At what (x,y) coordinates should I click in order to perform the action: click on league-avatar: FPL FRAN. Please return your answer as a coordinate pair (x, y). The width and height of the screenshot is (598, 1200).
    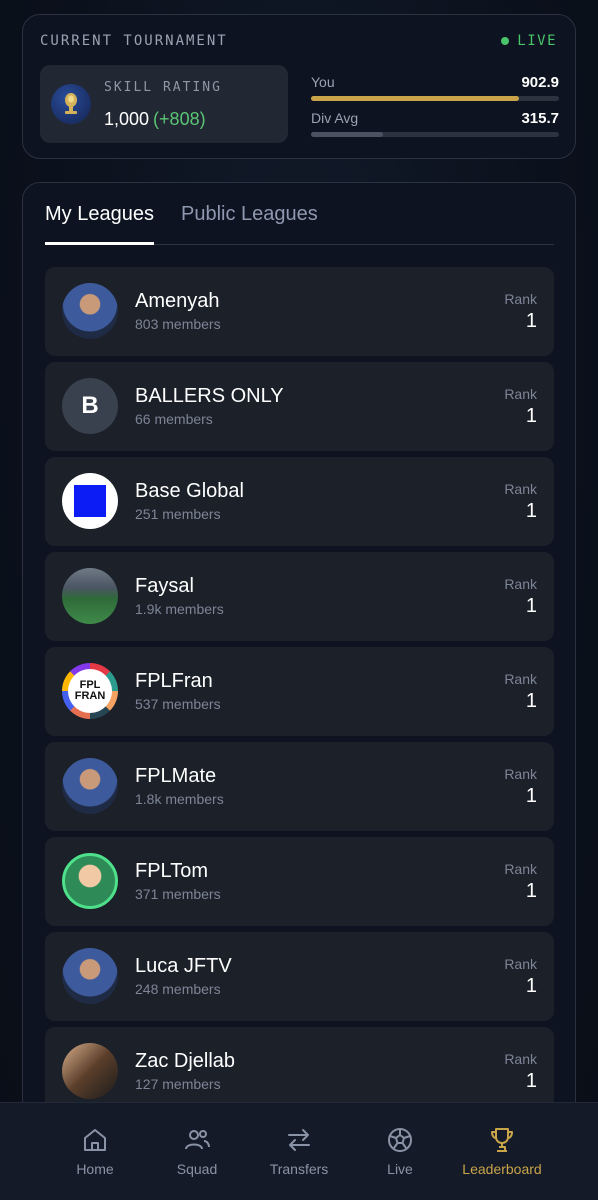
    Looking at the image, I should click on (90, 691).